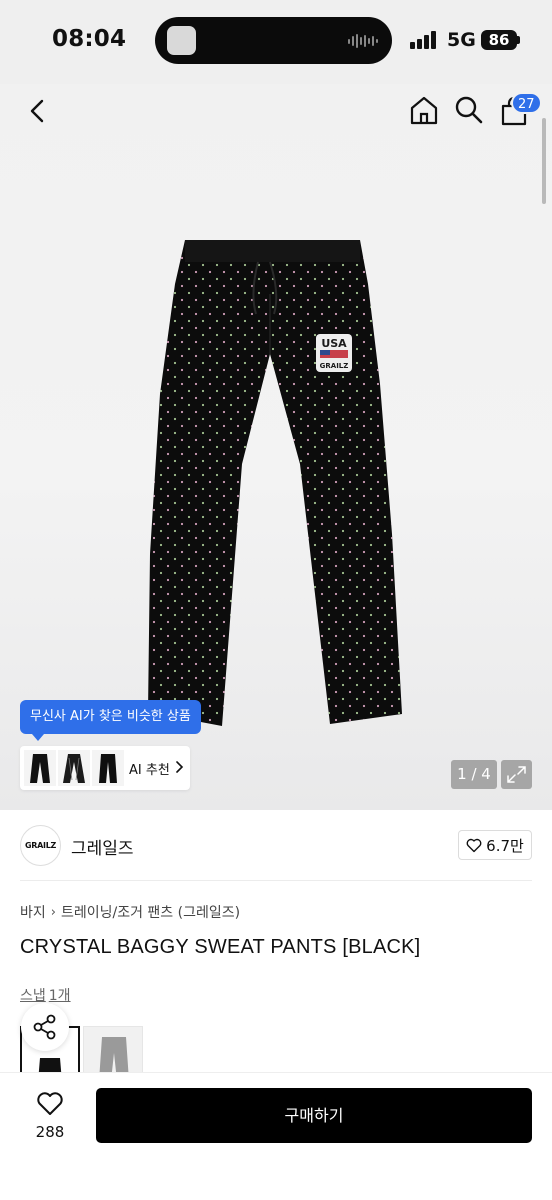 Image resolution: width=552 pixels, height=1200 pixels. I want to click on share-icon, so click(44, 1027).